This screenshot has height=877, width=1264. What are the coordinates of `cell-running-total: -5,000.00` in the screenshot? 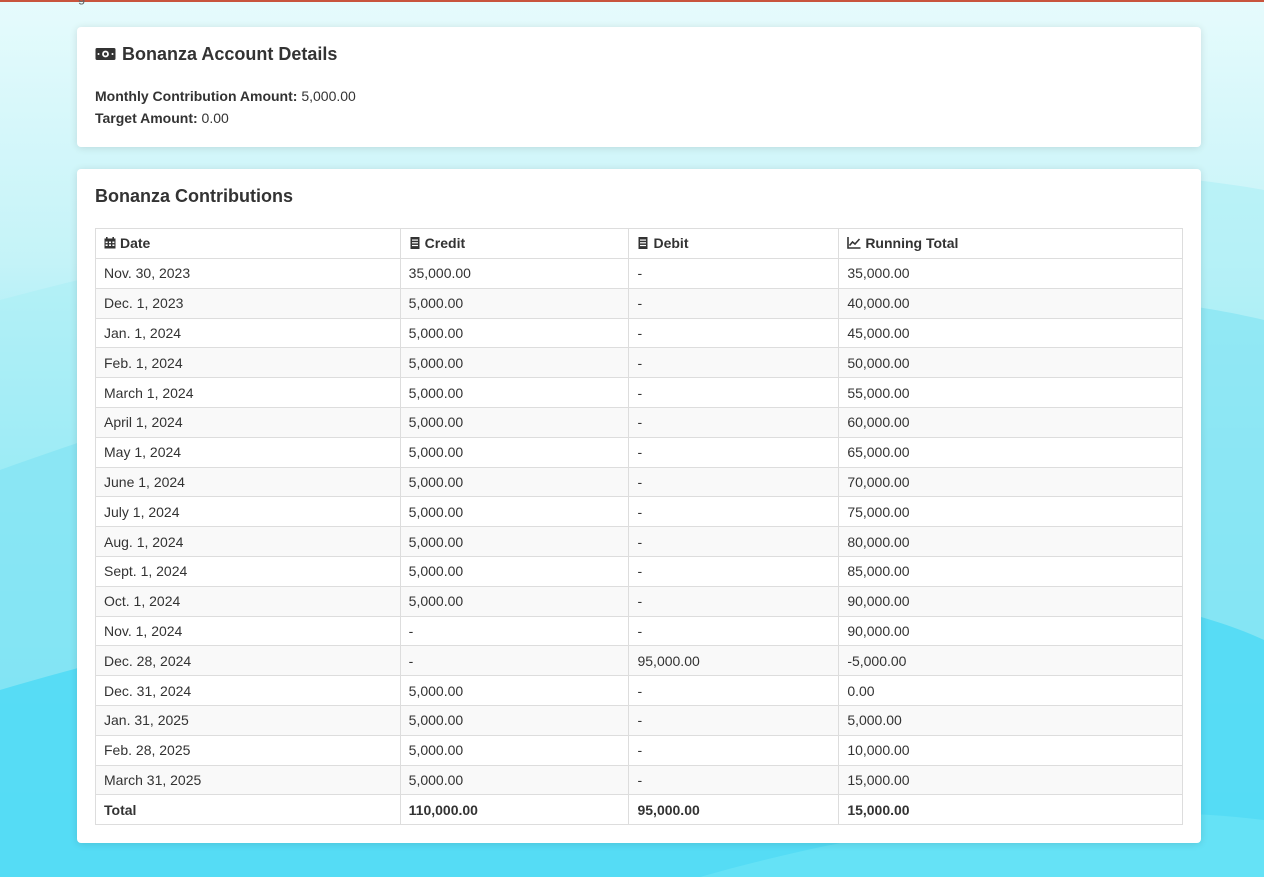 It's located at (1010, 661).